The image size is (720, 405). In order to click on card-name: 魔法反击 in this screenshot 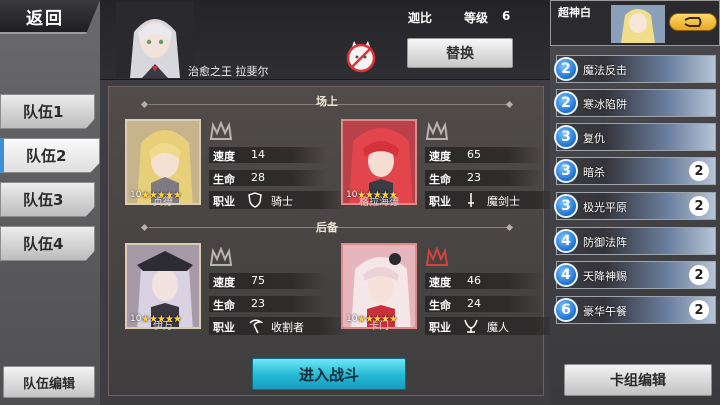, I will do `click(605, 70)`.